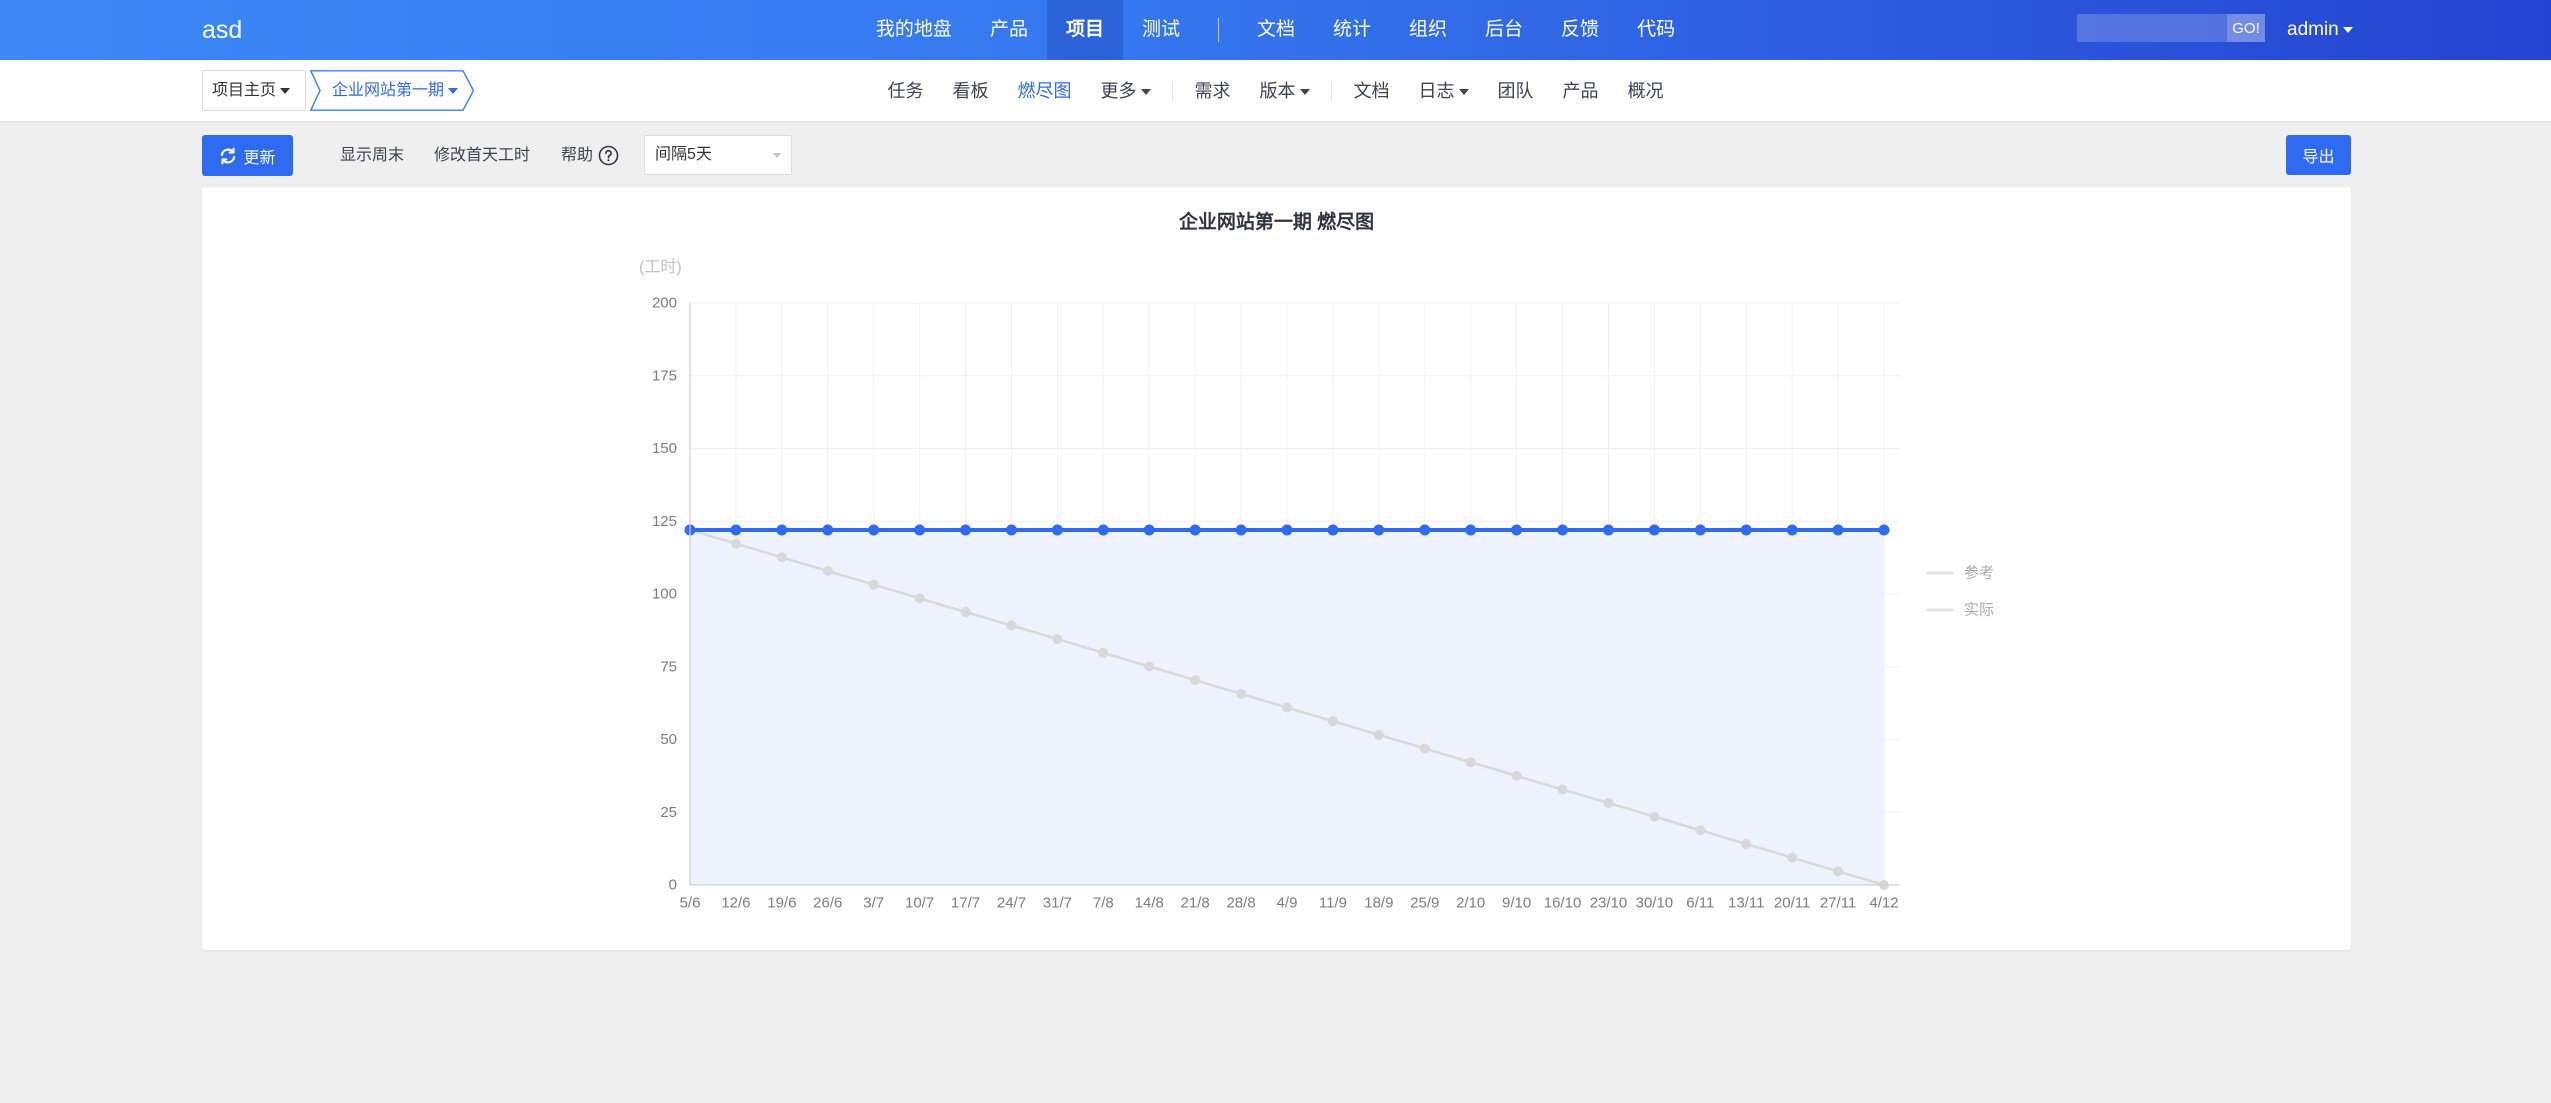  Describe the element at coordinates (1057, 903) in the screenshot. I see `x-tick-label: 31/7` at that location.